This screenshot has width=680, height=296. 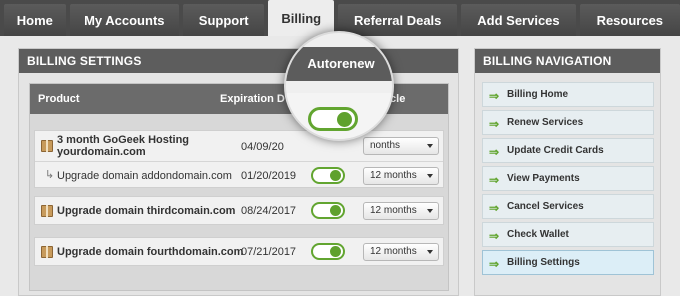 I want to click on product-domain: yourdomain.com, so click(x=101, y=152).